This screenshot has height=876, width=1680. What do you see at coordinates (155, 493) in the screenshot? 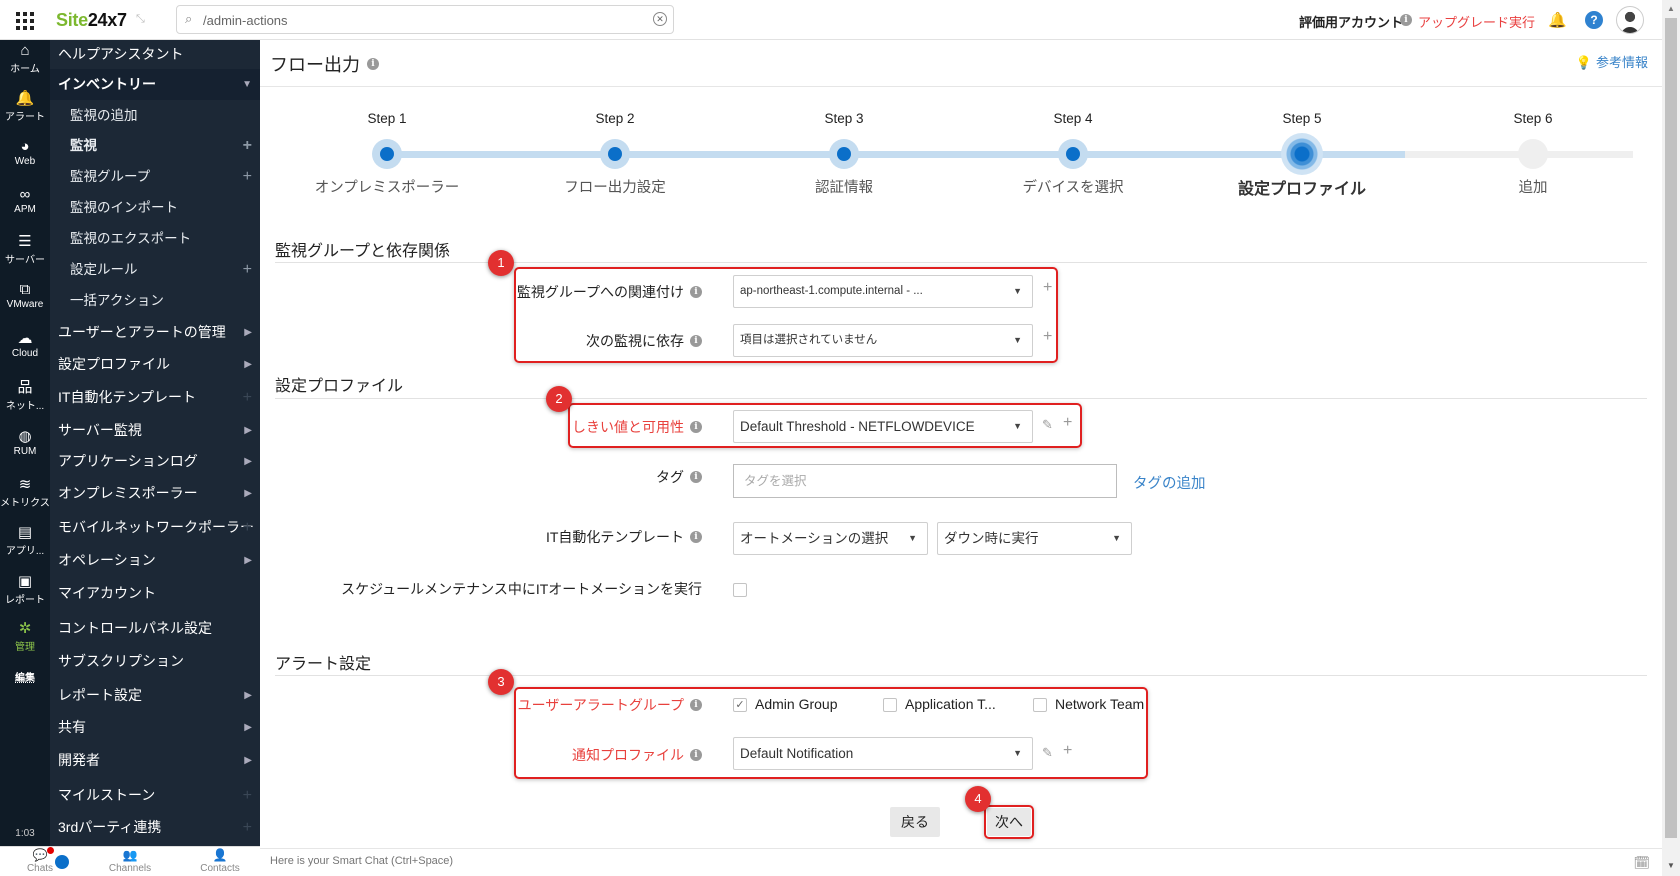
I see `sidebar-item-14: オンプレミスポーラー ▶` at bounding box center [155, 493].